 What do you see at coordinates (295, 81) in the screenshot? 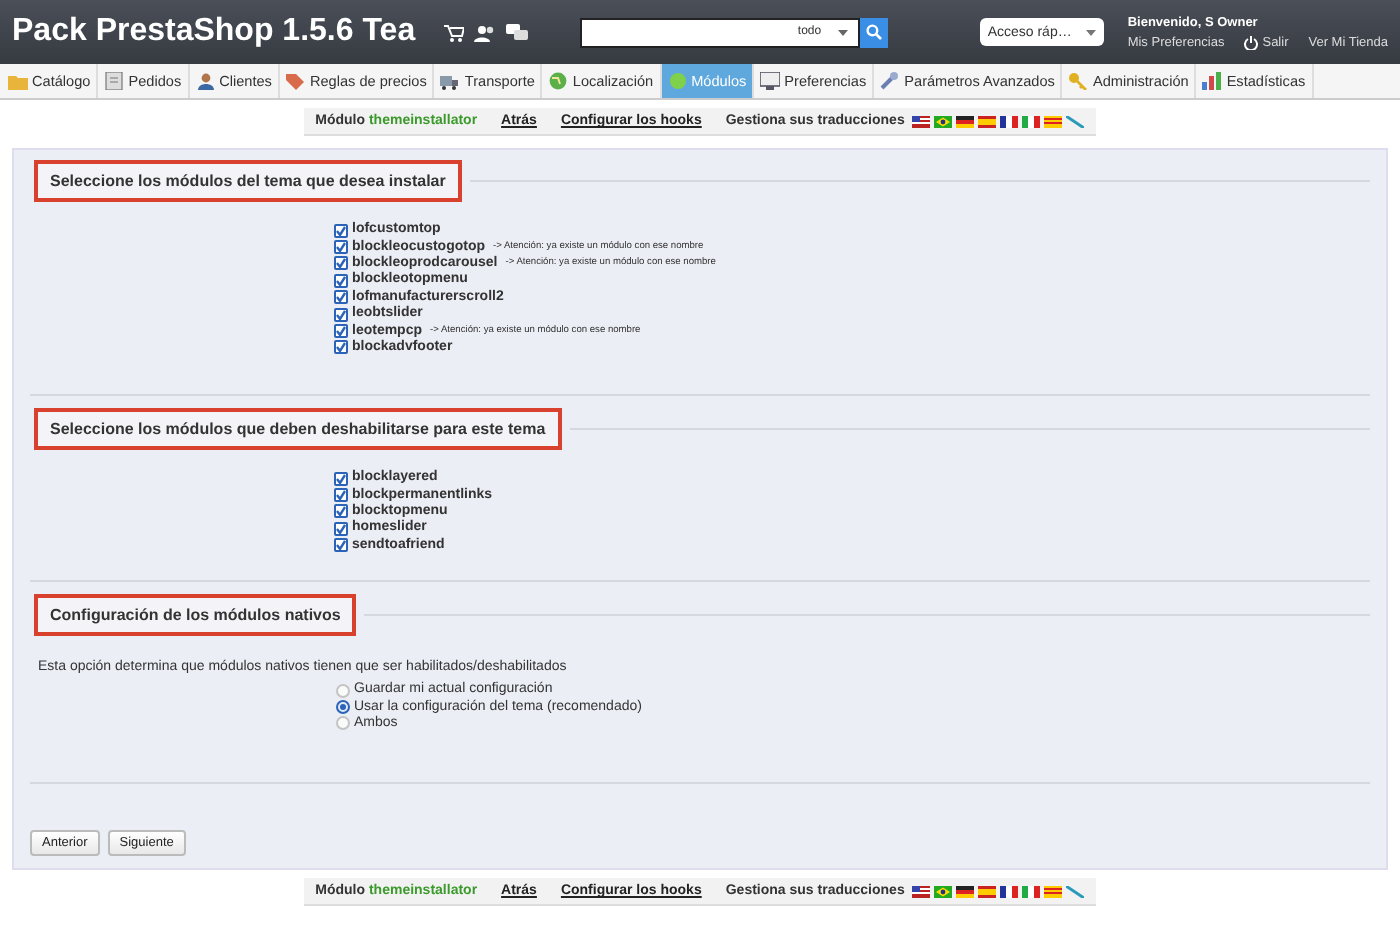
I see `tag-icon` at bounding box center [295, 81].